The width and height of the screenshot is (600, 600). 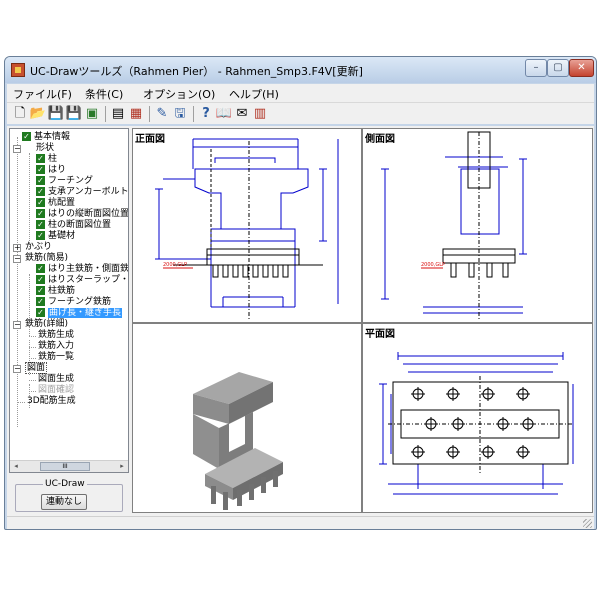 What do you see at coordinates (55, 291) in the screenshot?
I see `tree-item-column-rebar: ✓ 柱鉄筋` at bounding box center [55, 291].